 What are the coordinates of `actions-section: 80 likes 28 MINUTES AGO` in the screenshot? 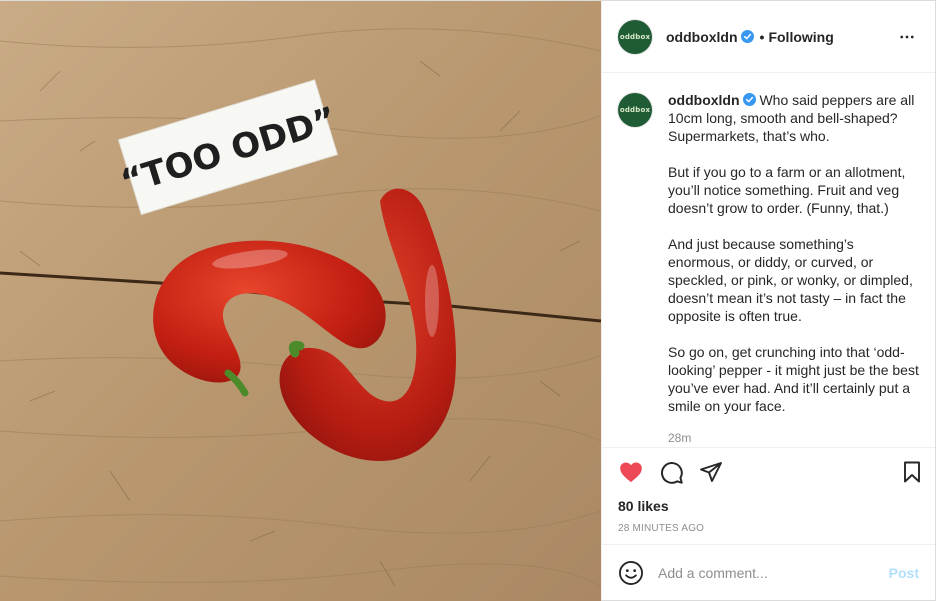 It's located at (768, 495).